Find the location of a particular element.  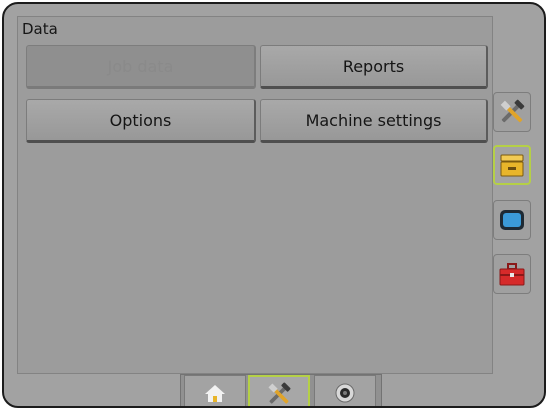

bottom-tab-home is located at coordinates (215, 390).